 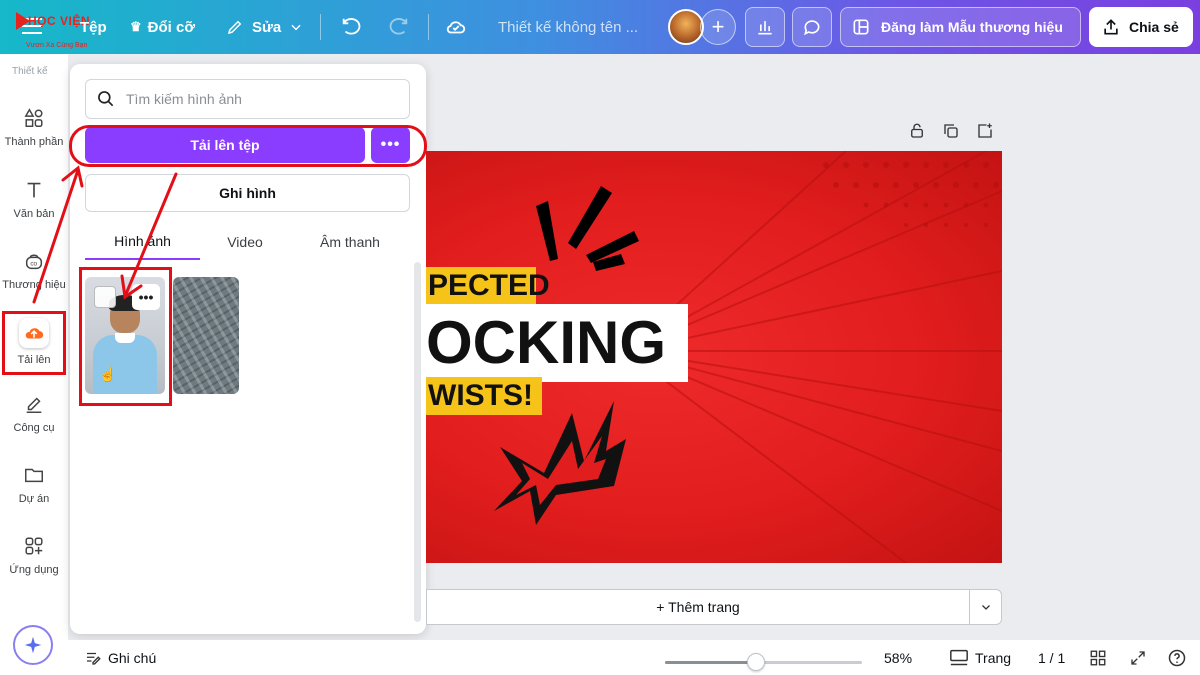 I want to click on logo-tagline: Vươn Xa Cùng Bạn, so click(x=57, y=45).